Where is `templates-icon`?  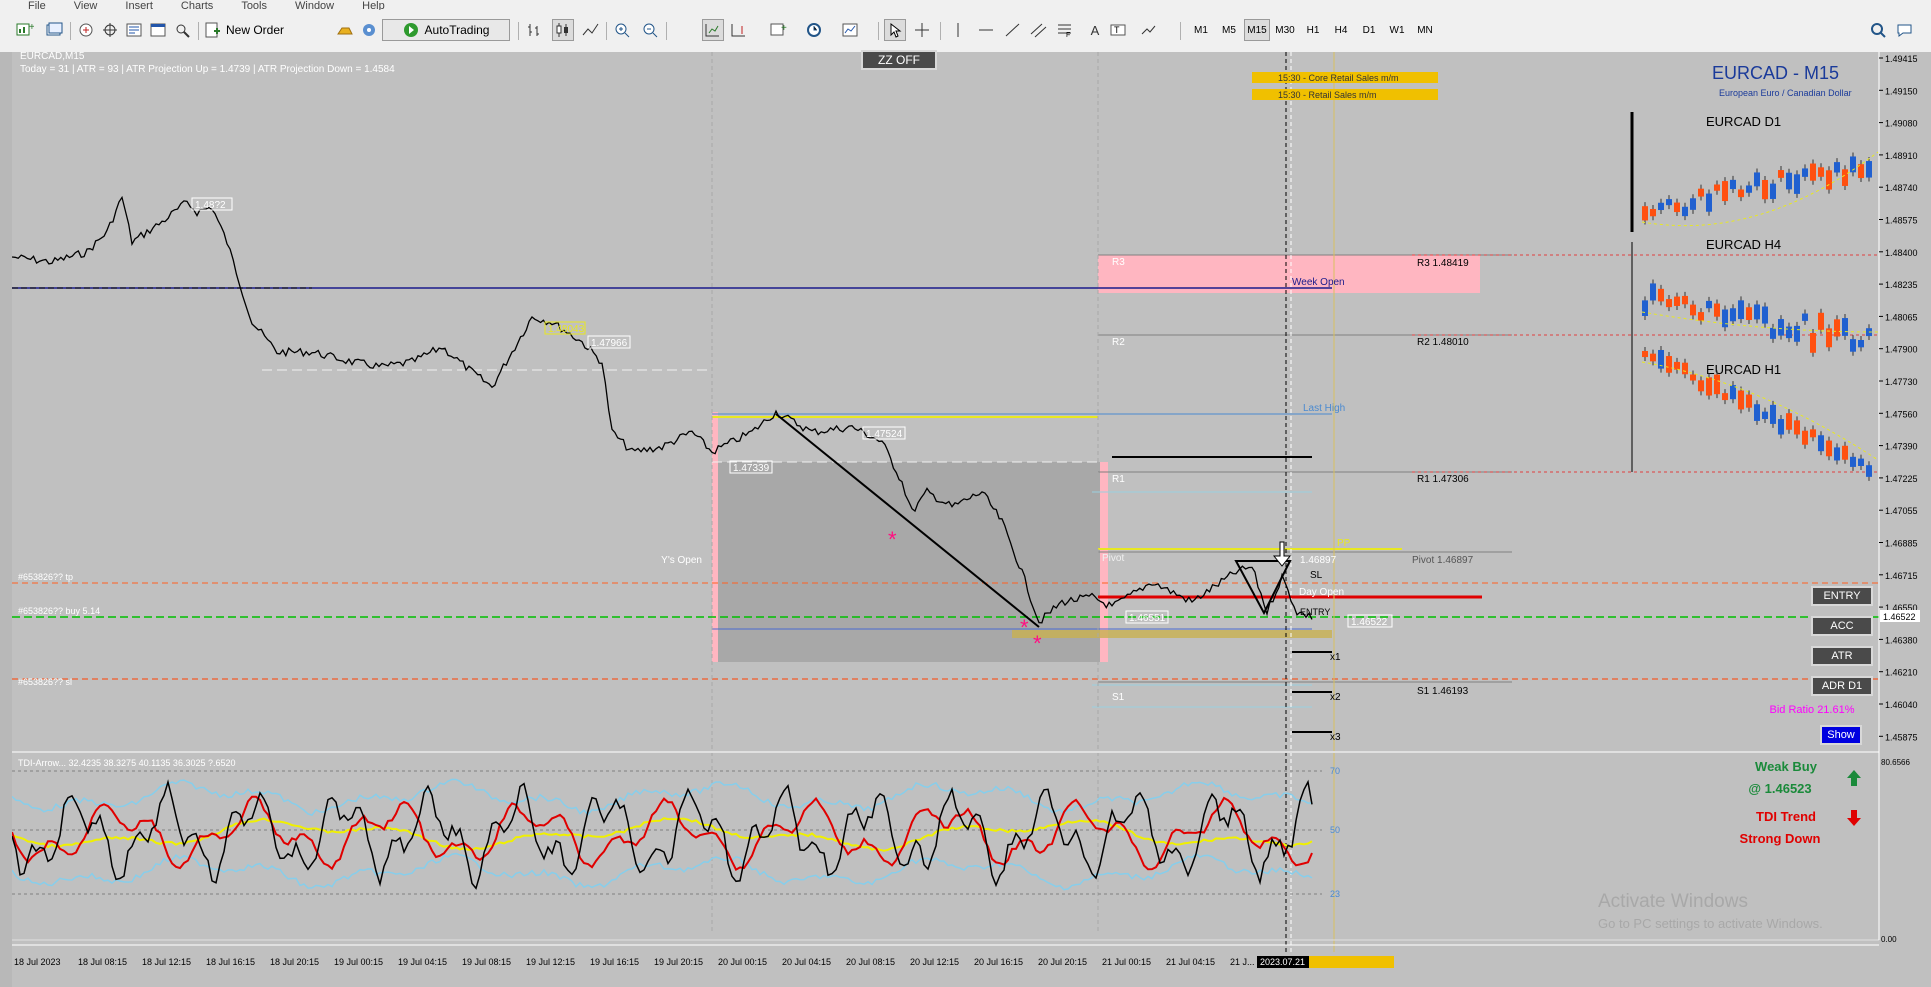 templates-icon is located at coordinates (851, 30).